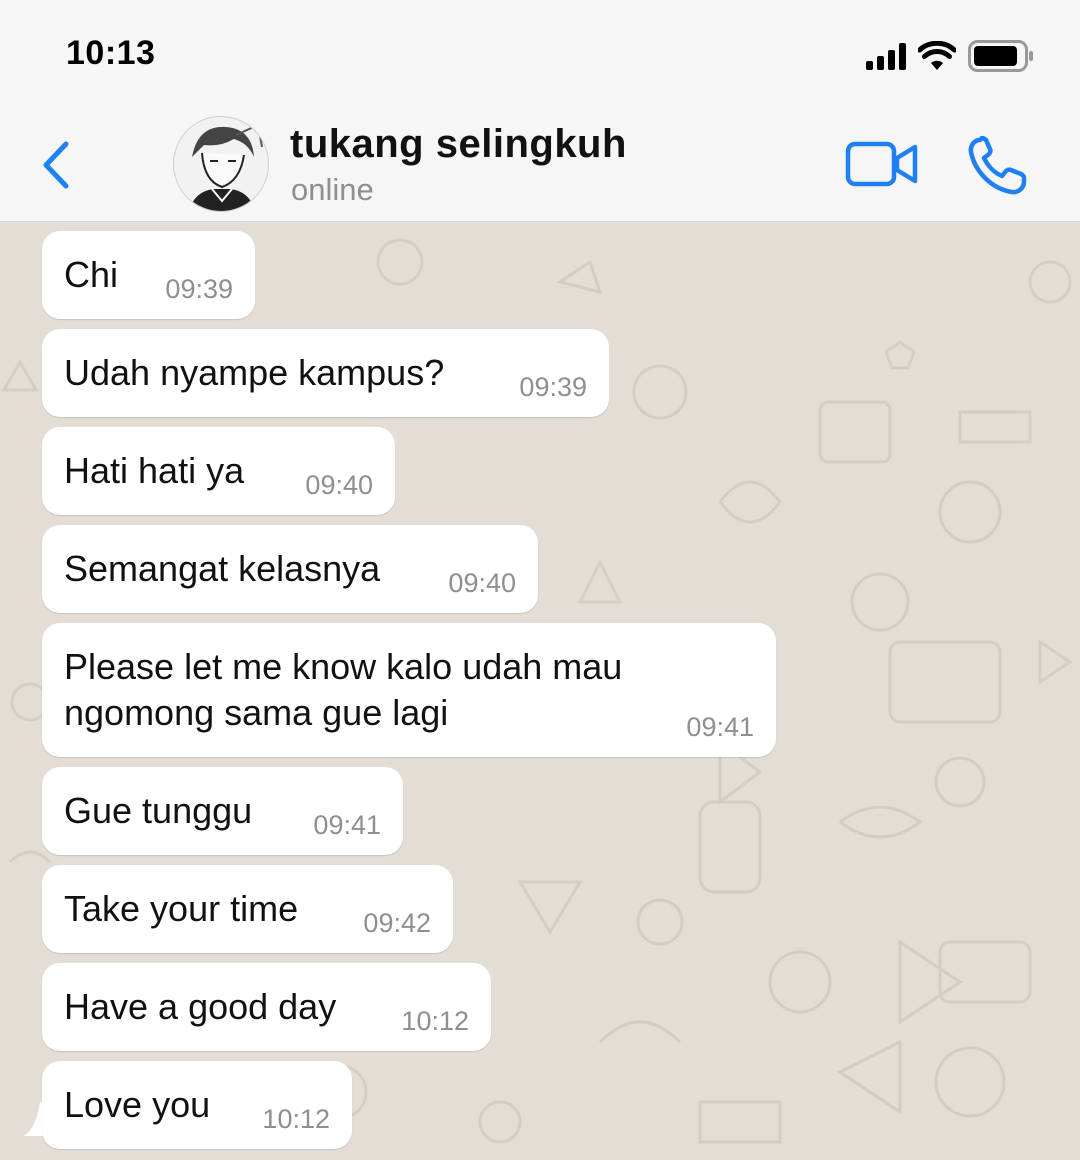 The height and width of the screenshot is (1160, 1080). I want to click on message-text: Udah nyampe kampus?, so click(254, 372).